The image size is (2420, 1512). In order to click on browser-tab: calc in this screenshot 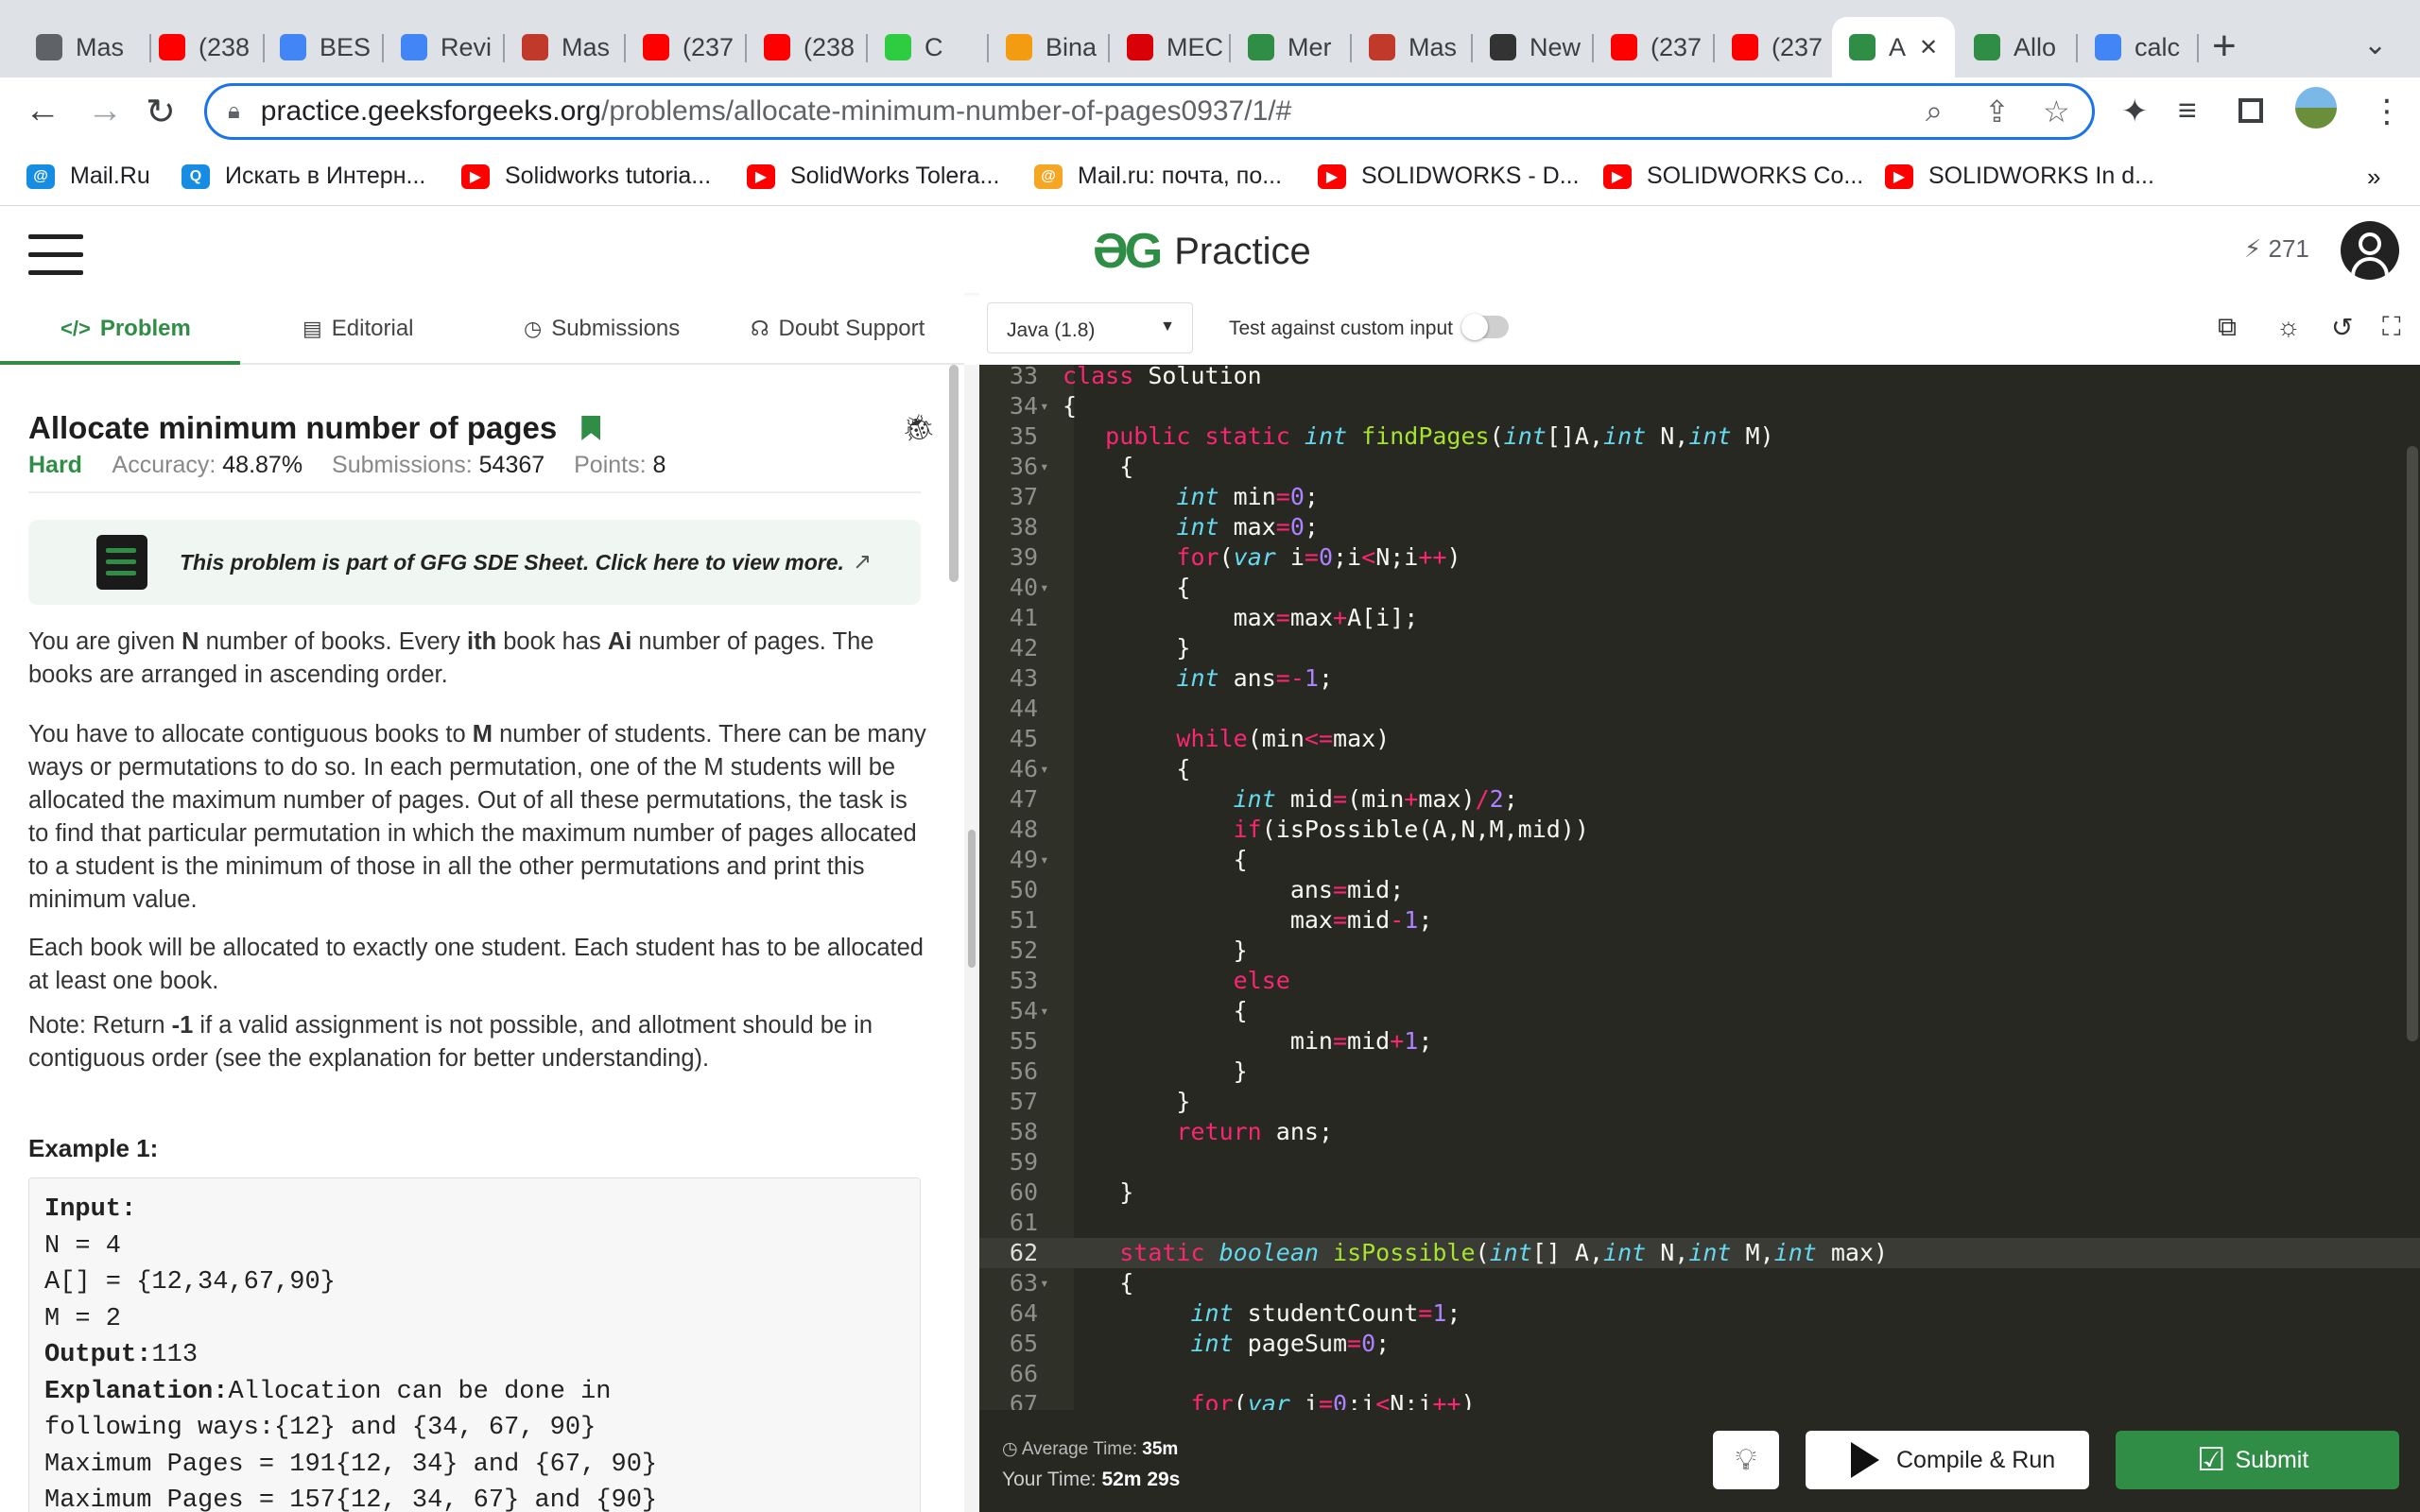, I will do `click(2138, 47)`.